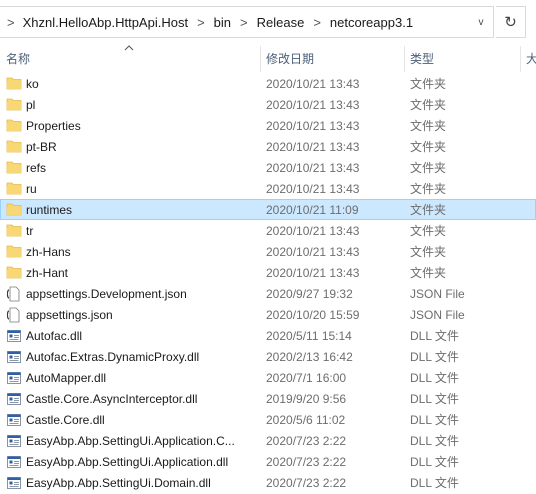 The height and width of the screenshot is (494, 536). I want to click on breadcrumb-item: Release, so click(281, 22).